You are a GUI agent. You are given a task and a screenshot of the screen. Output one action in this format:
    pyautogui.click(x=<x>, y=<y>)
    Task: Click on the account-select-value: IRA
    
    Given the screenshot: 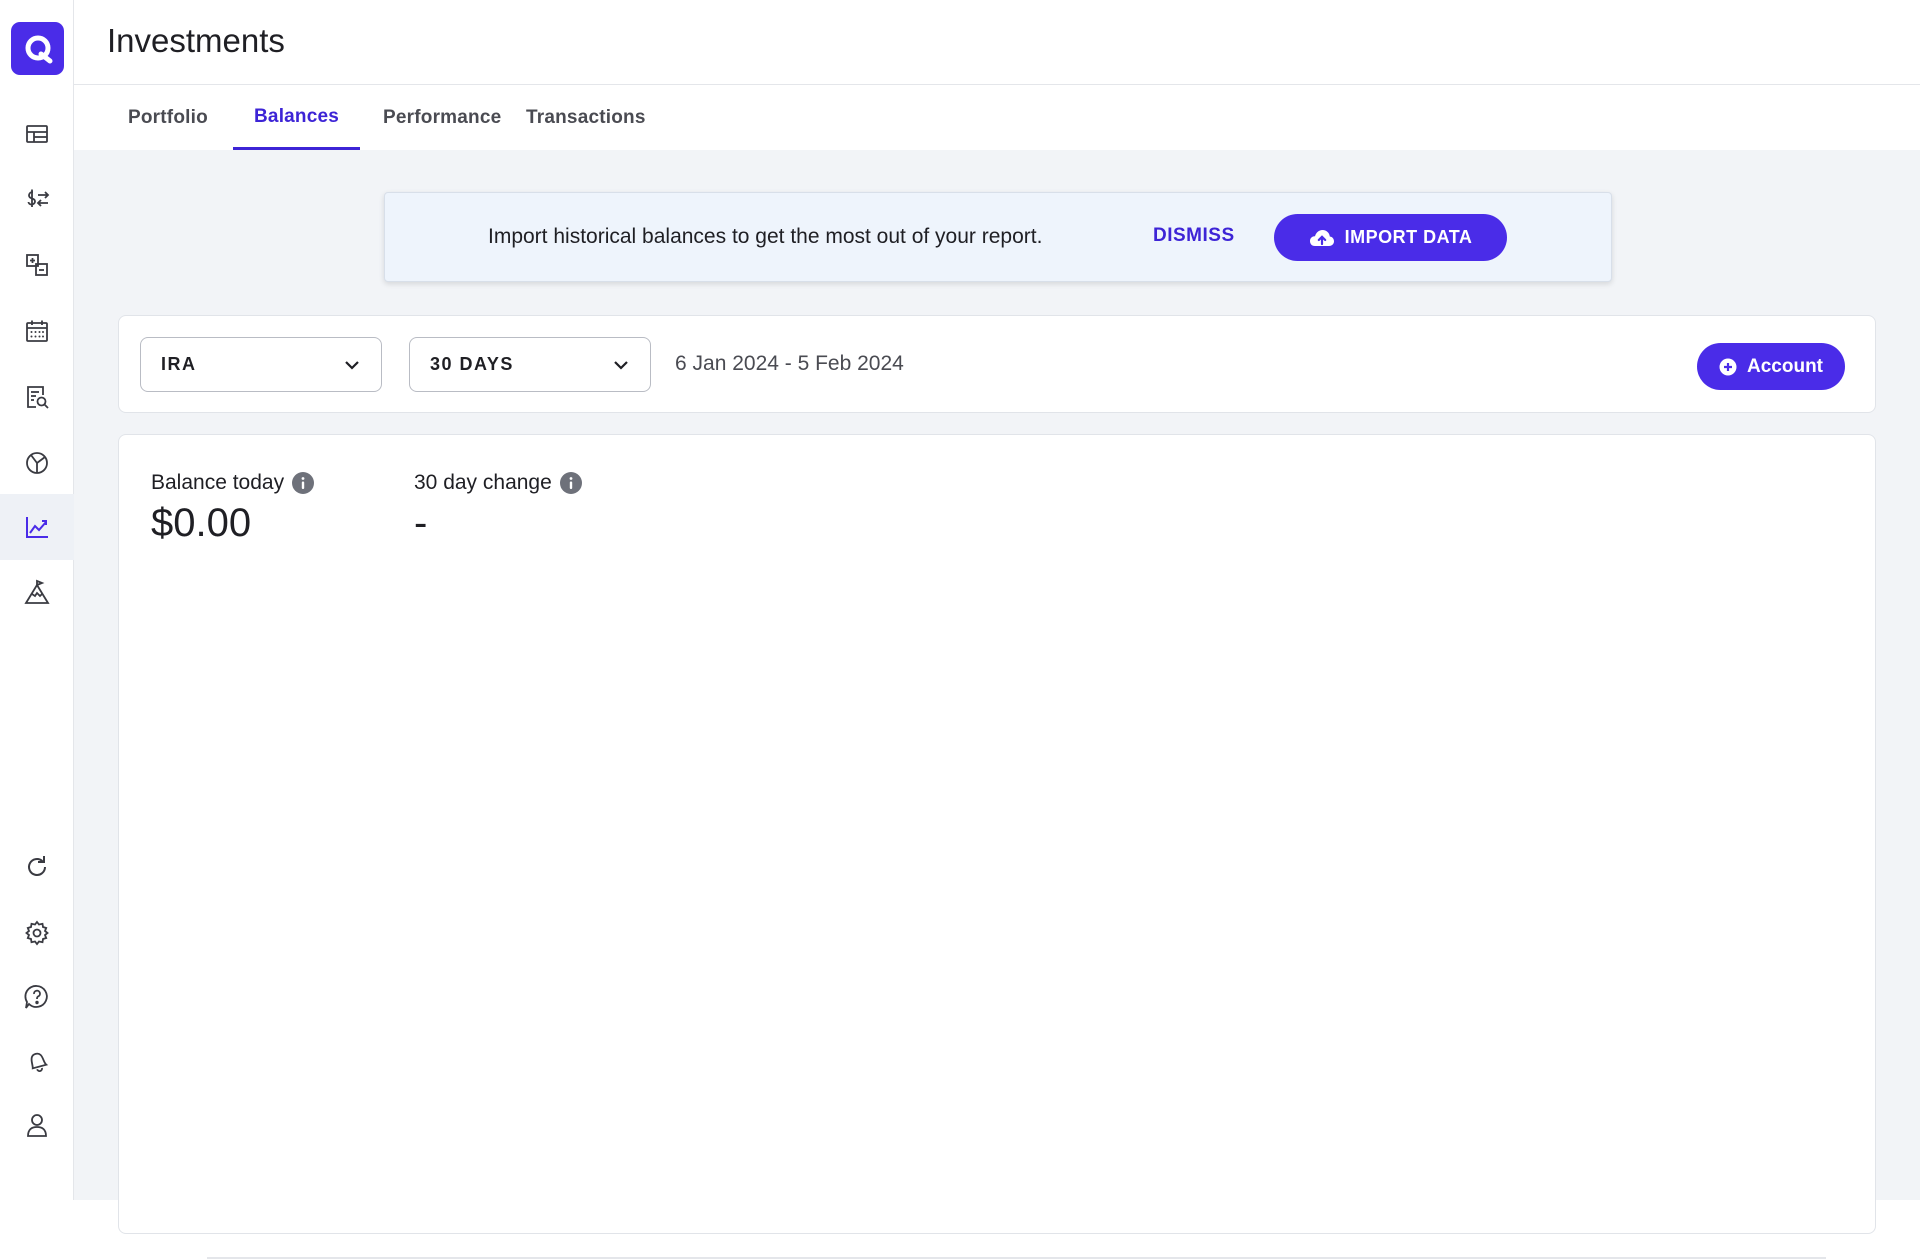 What is the action you would take?
    pyautogui.click(x=179, y=364)
    